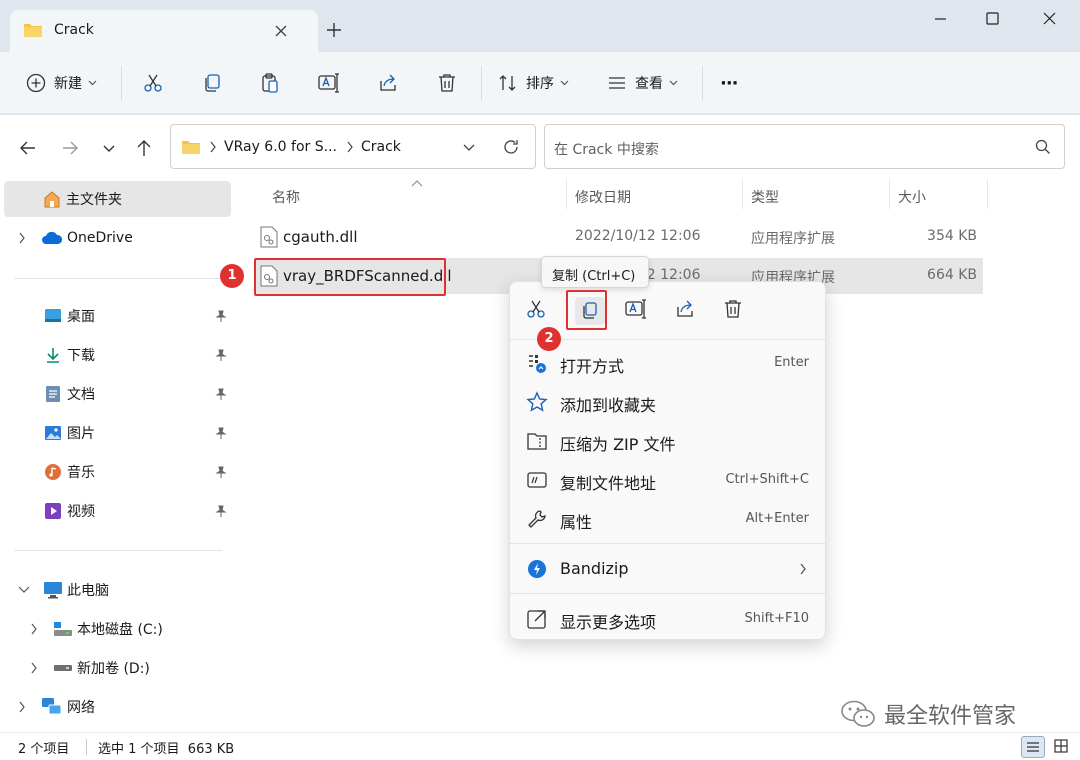 Image resolution: width=1080 pixels, height=760 pixels. I want to click on ctx-copy-path: 复制文件地址 Ctrl+Shift+C, so click(668, 480).